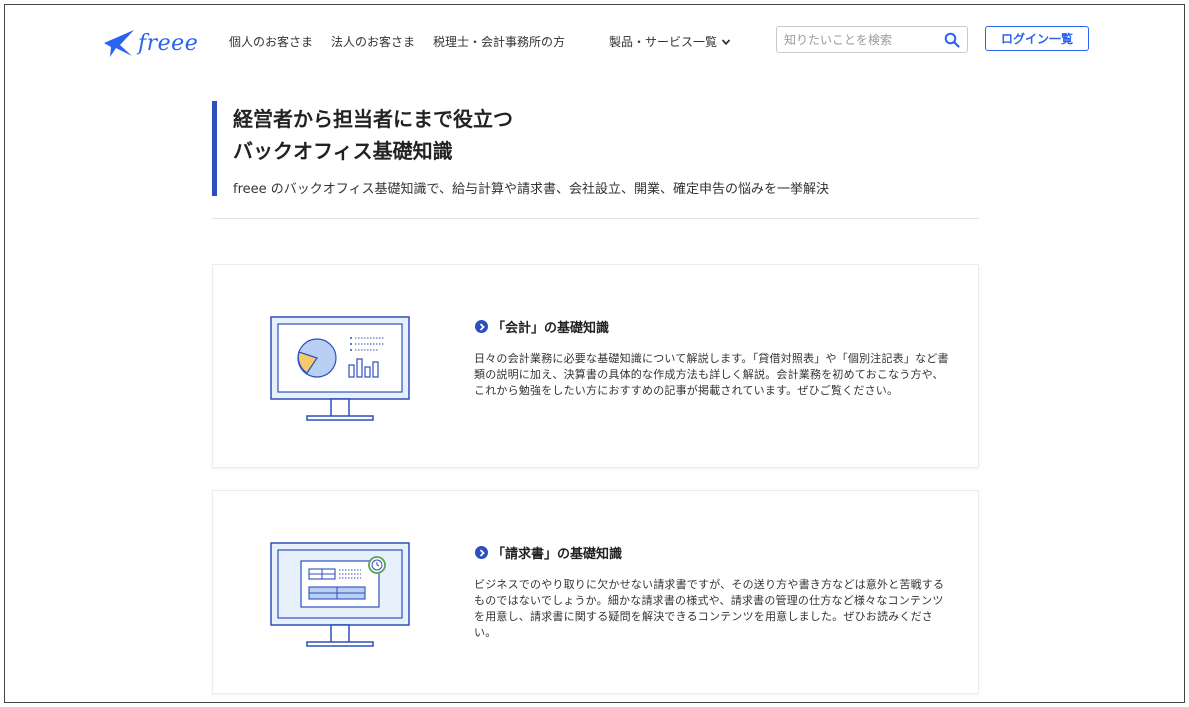 Image resolution: width=1189 pixels, height=707 pixels. I want to click on chevron-down-icon, so click(726, 41).